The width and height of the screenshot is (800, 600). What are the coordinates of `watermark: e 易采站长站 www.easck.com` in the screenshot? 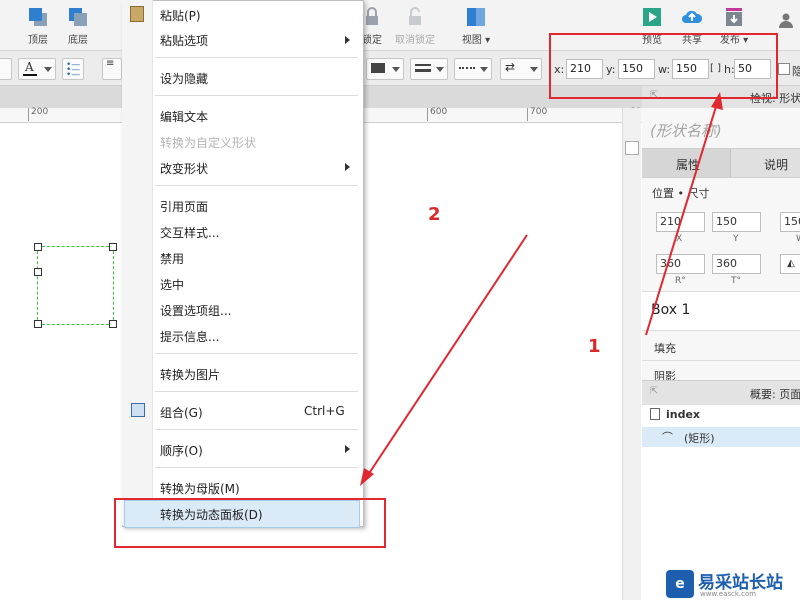 It's located at (733, 584).